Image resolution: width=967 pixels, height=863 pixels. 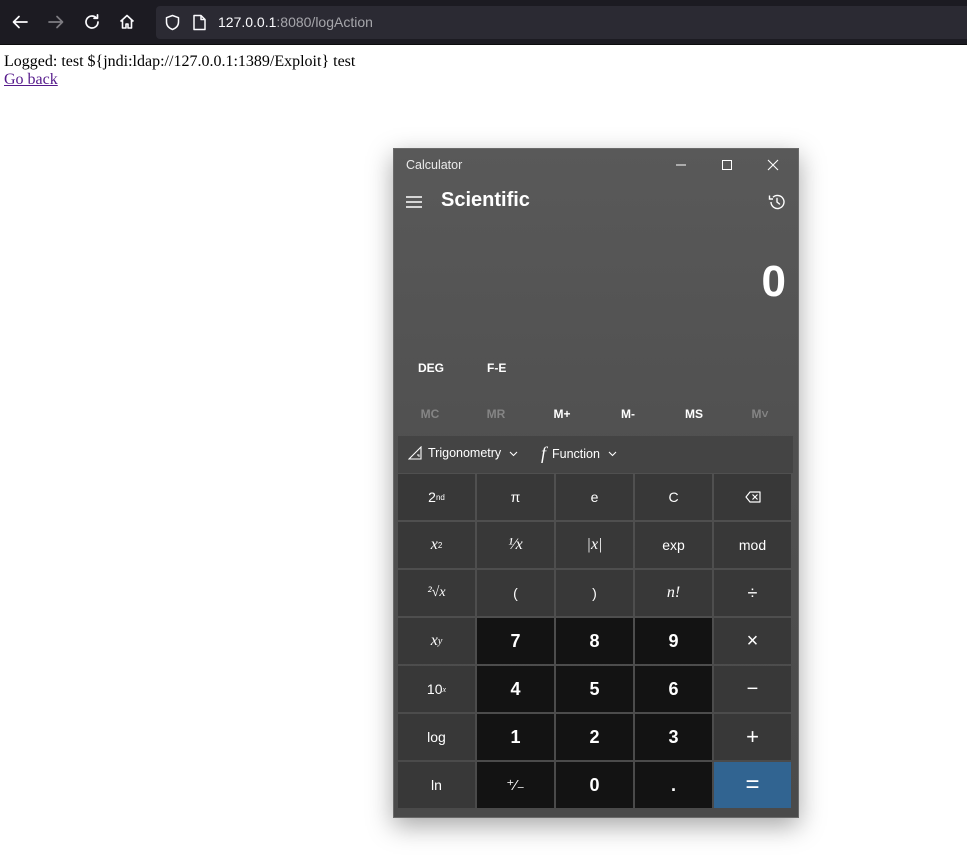 I want to click on maximize-icon, so click(x=727, y=165).